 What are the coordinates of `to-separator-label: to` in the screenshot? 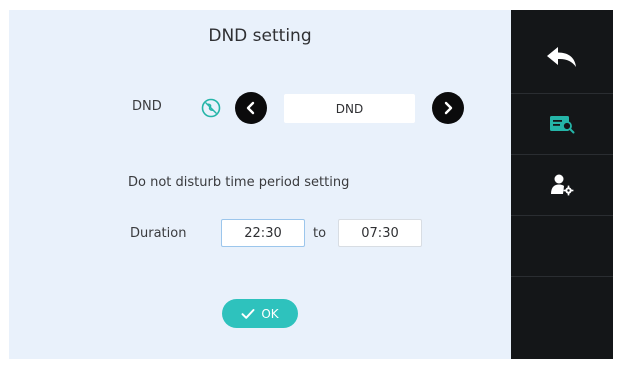 It's located at (320, 233).